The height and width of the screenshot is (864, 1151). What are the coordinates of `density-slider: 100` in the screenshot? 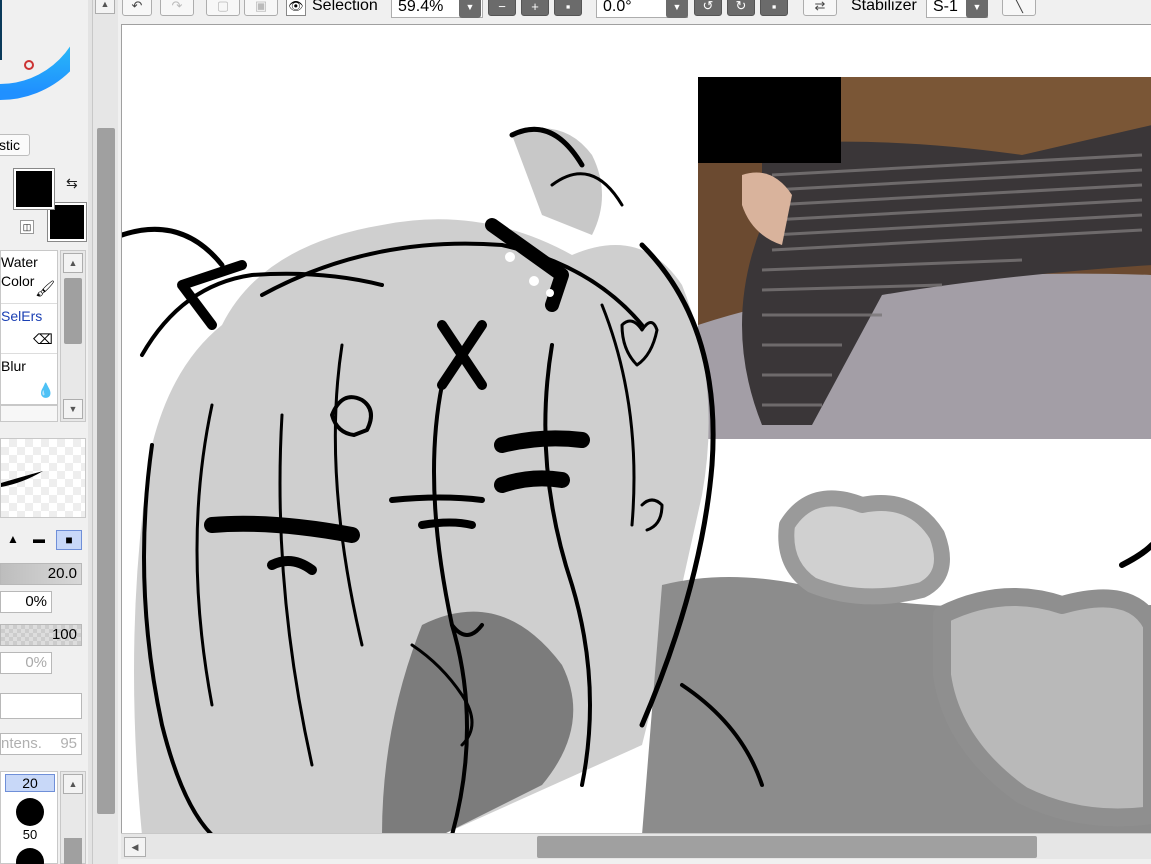 It's located at (41, 635).